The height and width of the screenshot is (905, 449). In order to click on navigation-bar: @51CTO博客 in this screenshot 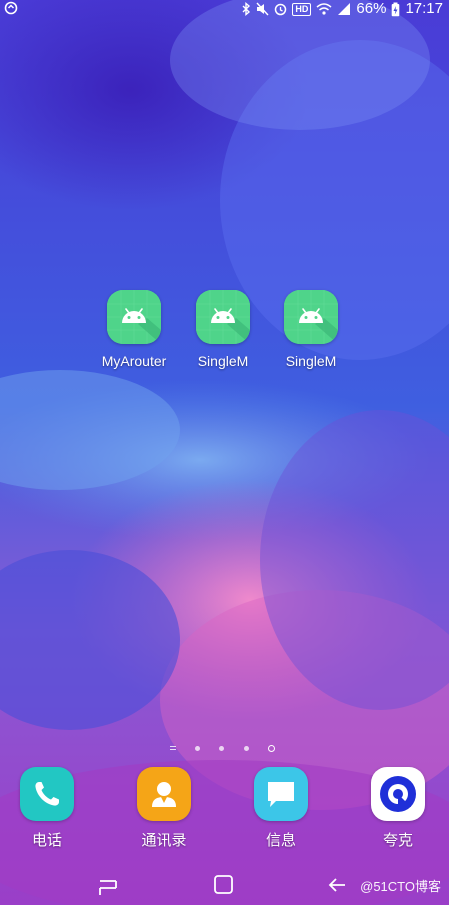, I will do `click(224, 885)`.